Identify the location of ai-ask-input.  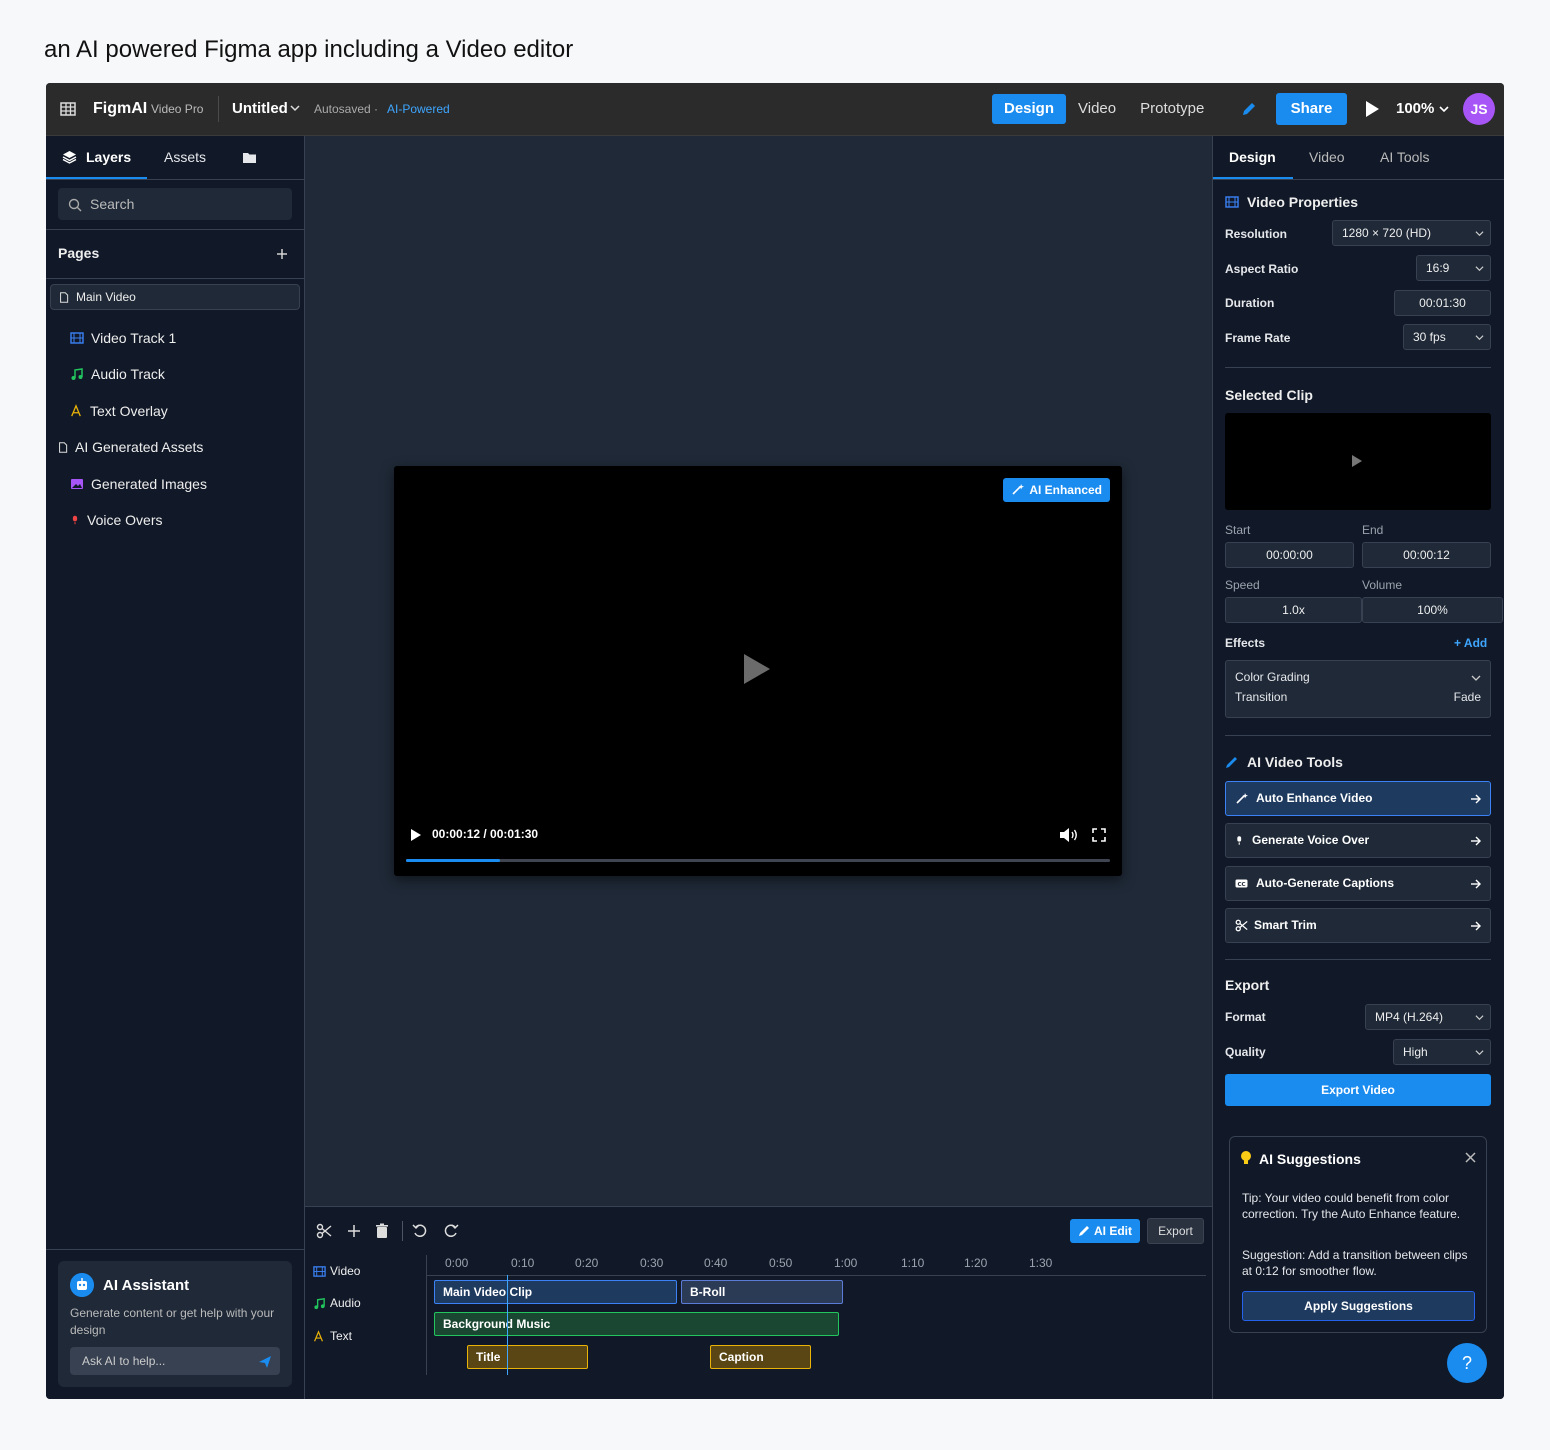
(167, 1361).